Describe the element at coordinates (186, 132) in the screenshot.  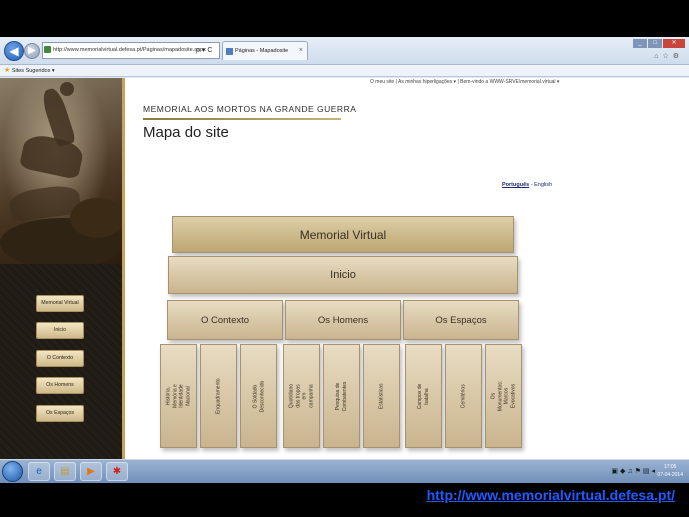
I see `page-title: Mapa do site` at that location.